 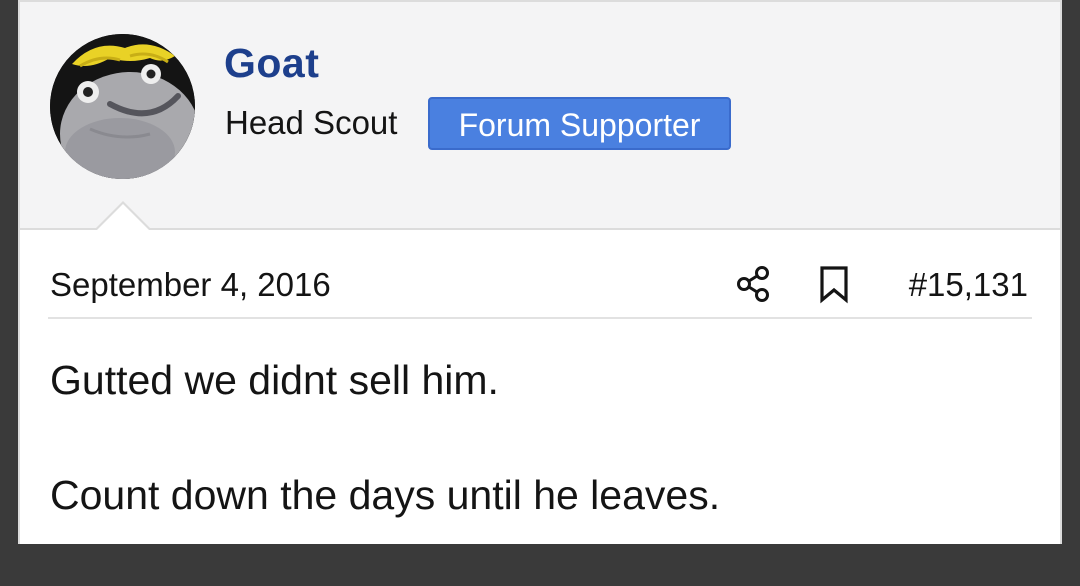 I want to click on post-date-link: September 4, 2016, so click(x=190, y=285).